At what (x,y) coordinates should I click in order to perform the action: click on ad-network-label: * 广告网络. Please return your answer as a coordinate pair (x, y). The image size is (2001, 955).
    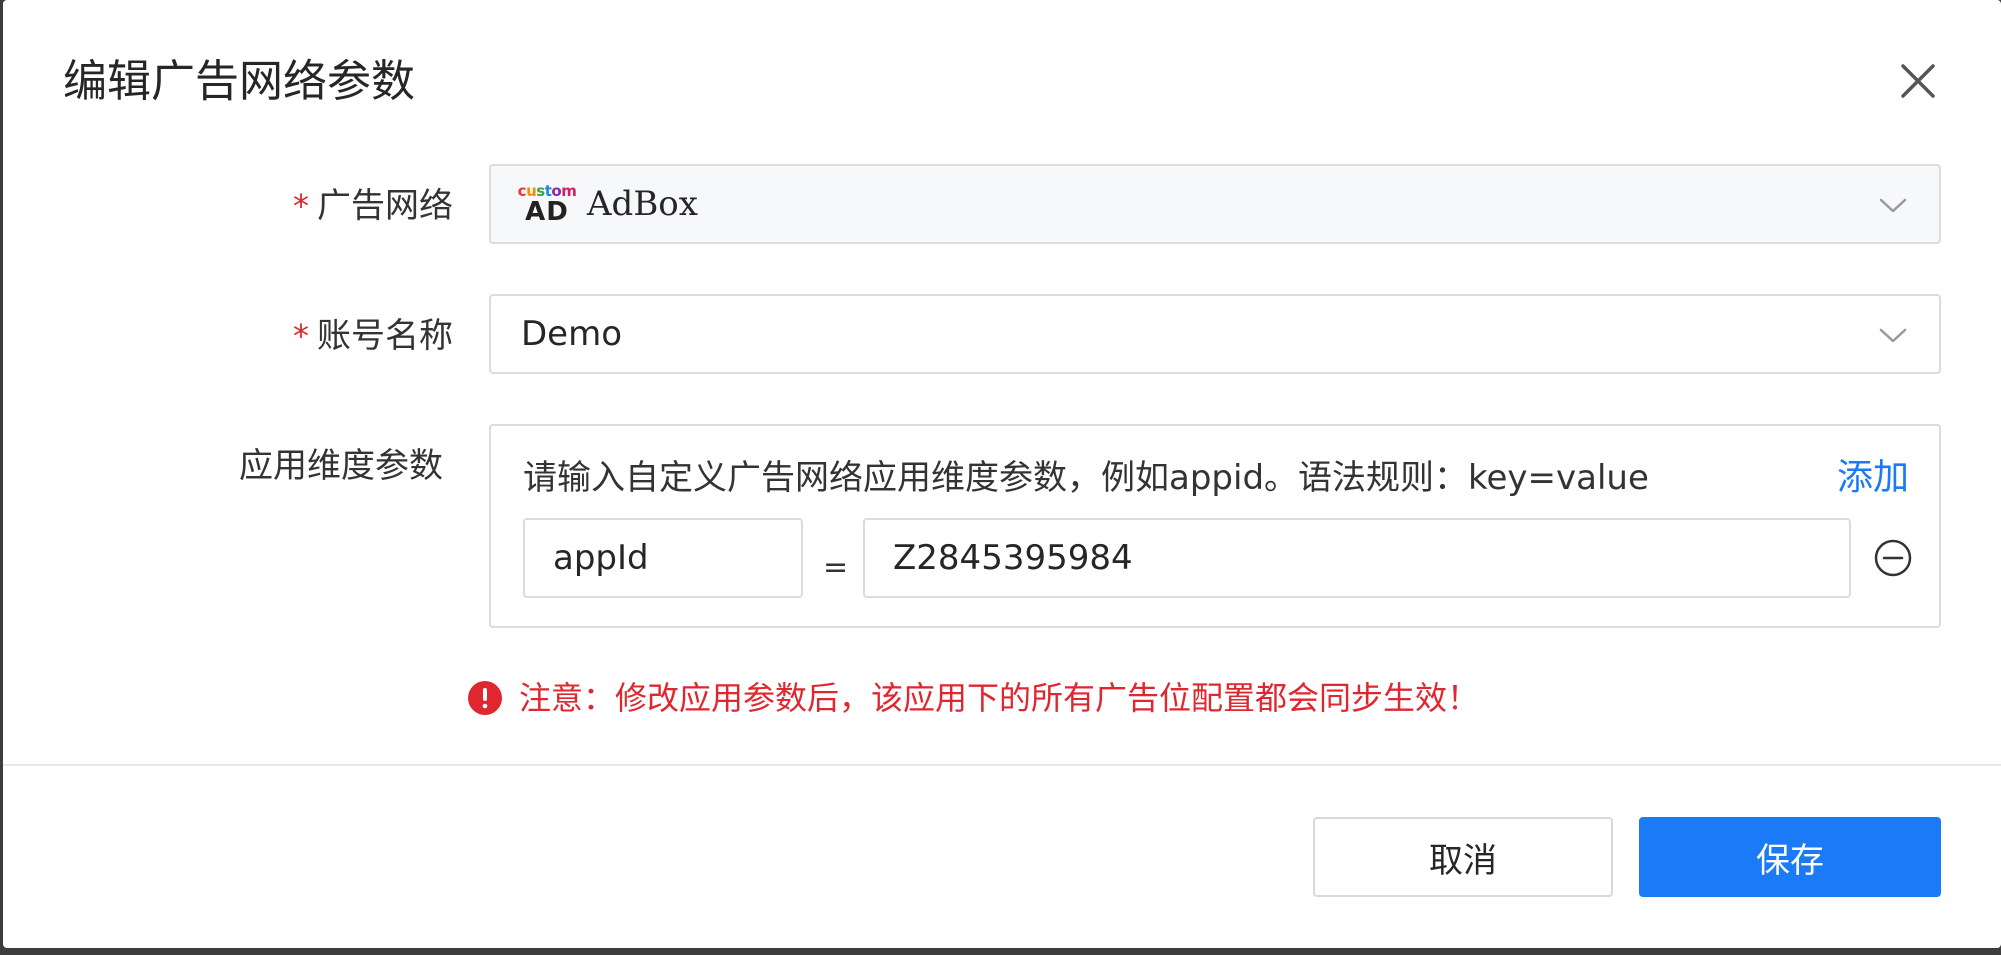
    Looking at the image, I should click on (373, 206).